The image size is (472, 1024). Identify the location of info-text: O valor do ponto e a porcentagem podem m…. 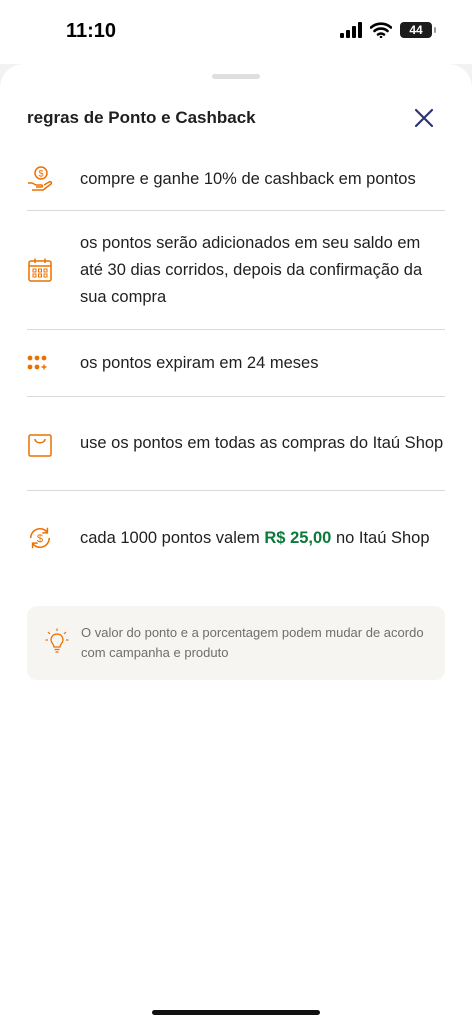
(252, 642).